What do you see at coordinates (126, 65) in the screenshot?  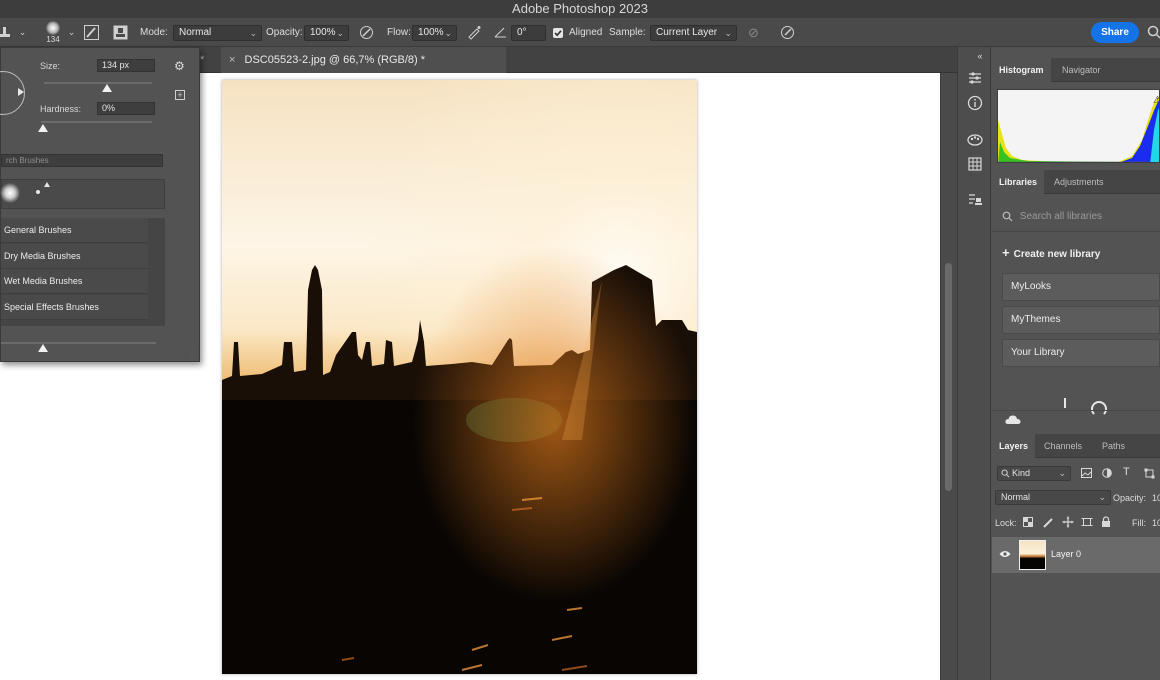 I see `size-field: 134 px` at bounding box center [126, 65].